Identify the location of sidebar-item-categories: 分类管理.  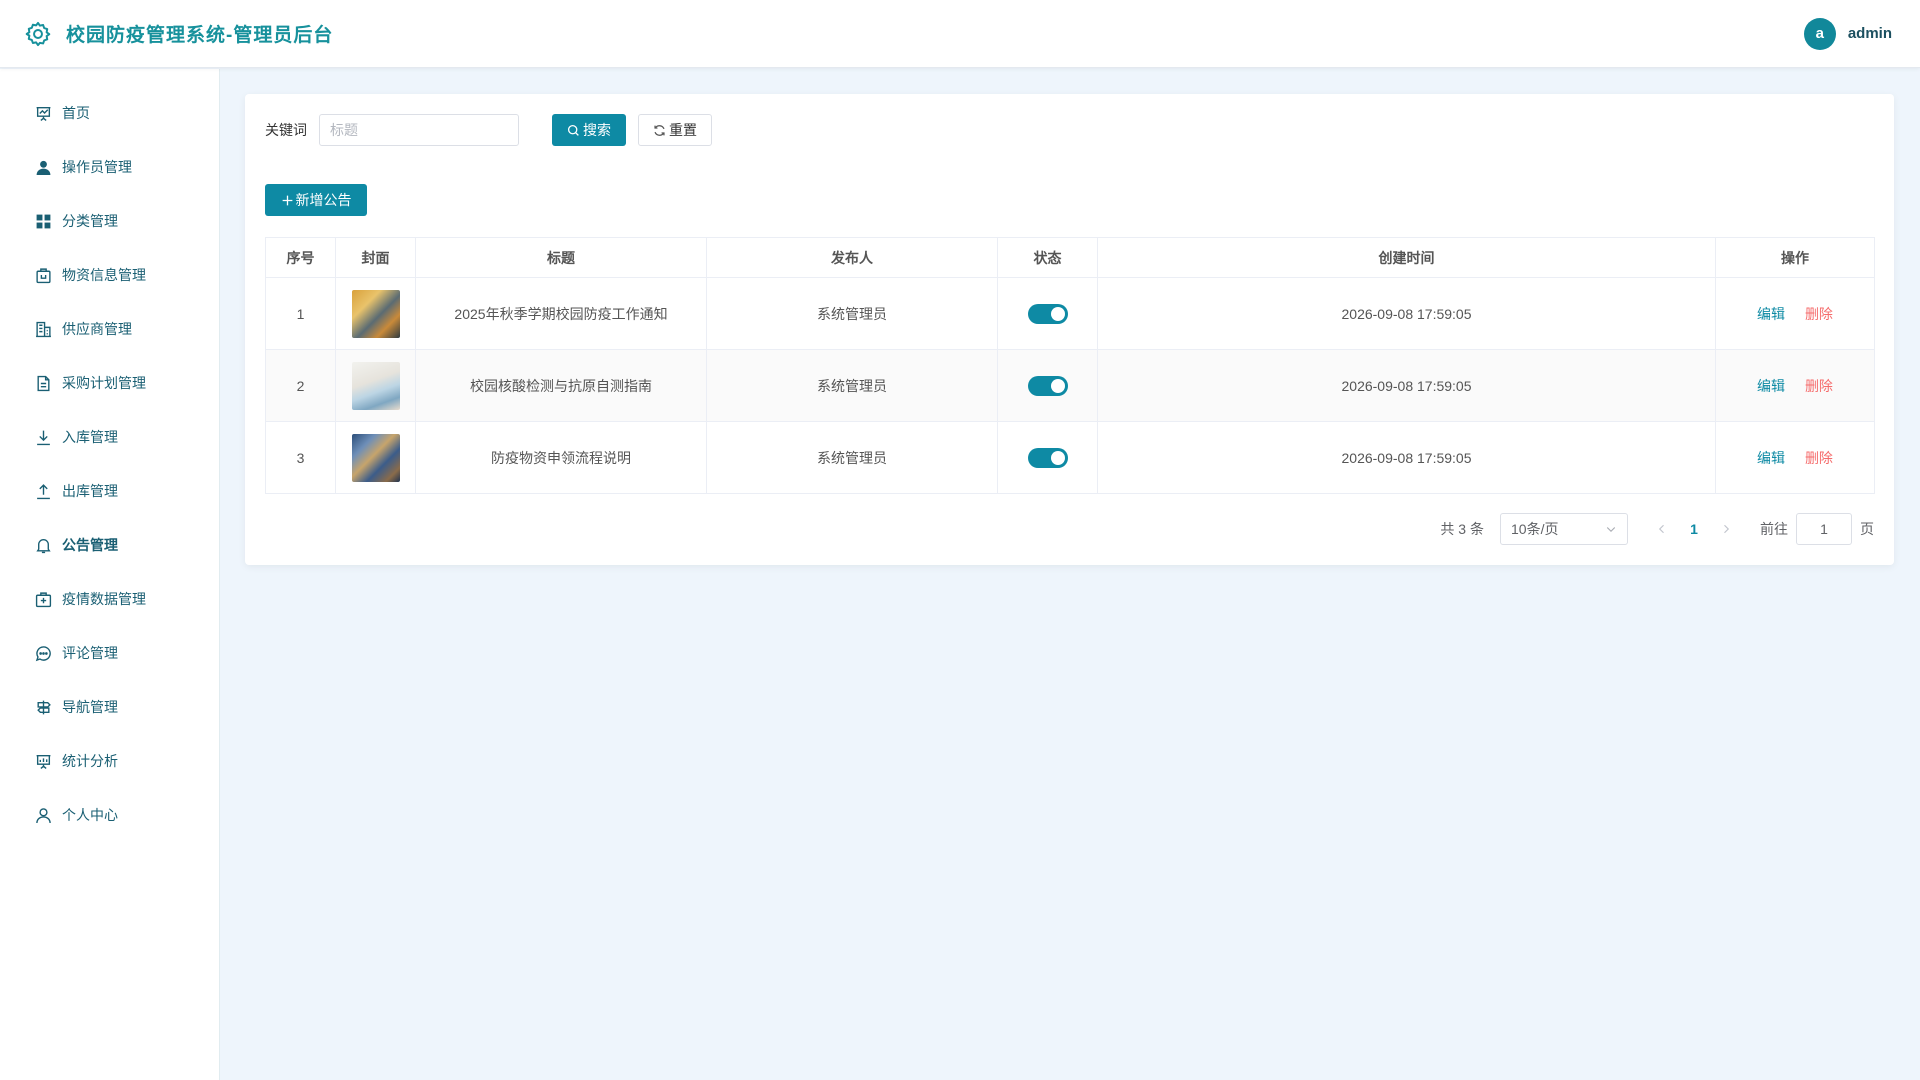
(109, 221).